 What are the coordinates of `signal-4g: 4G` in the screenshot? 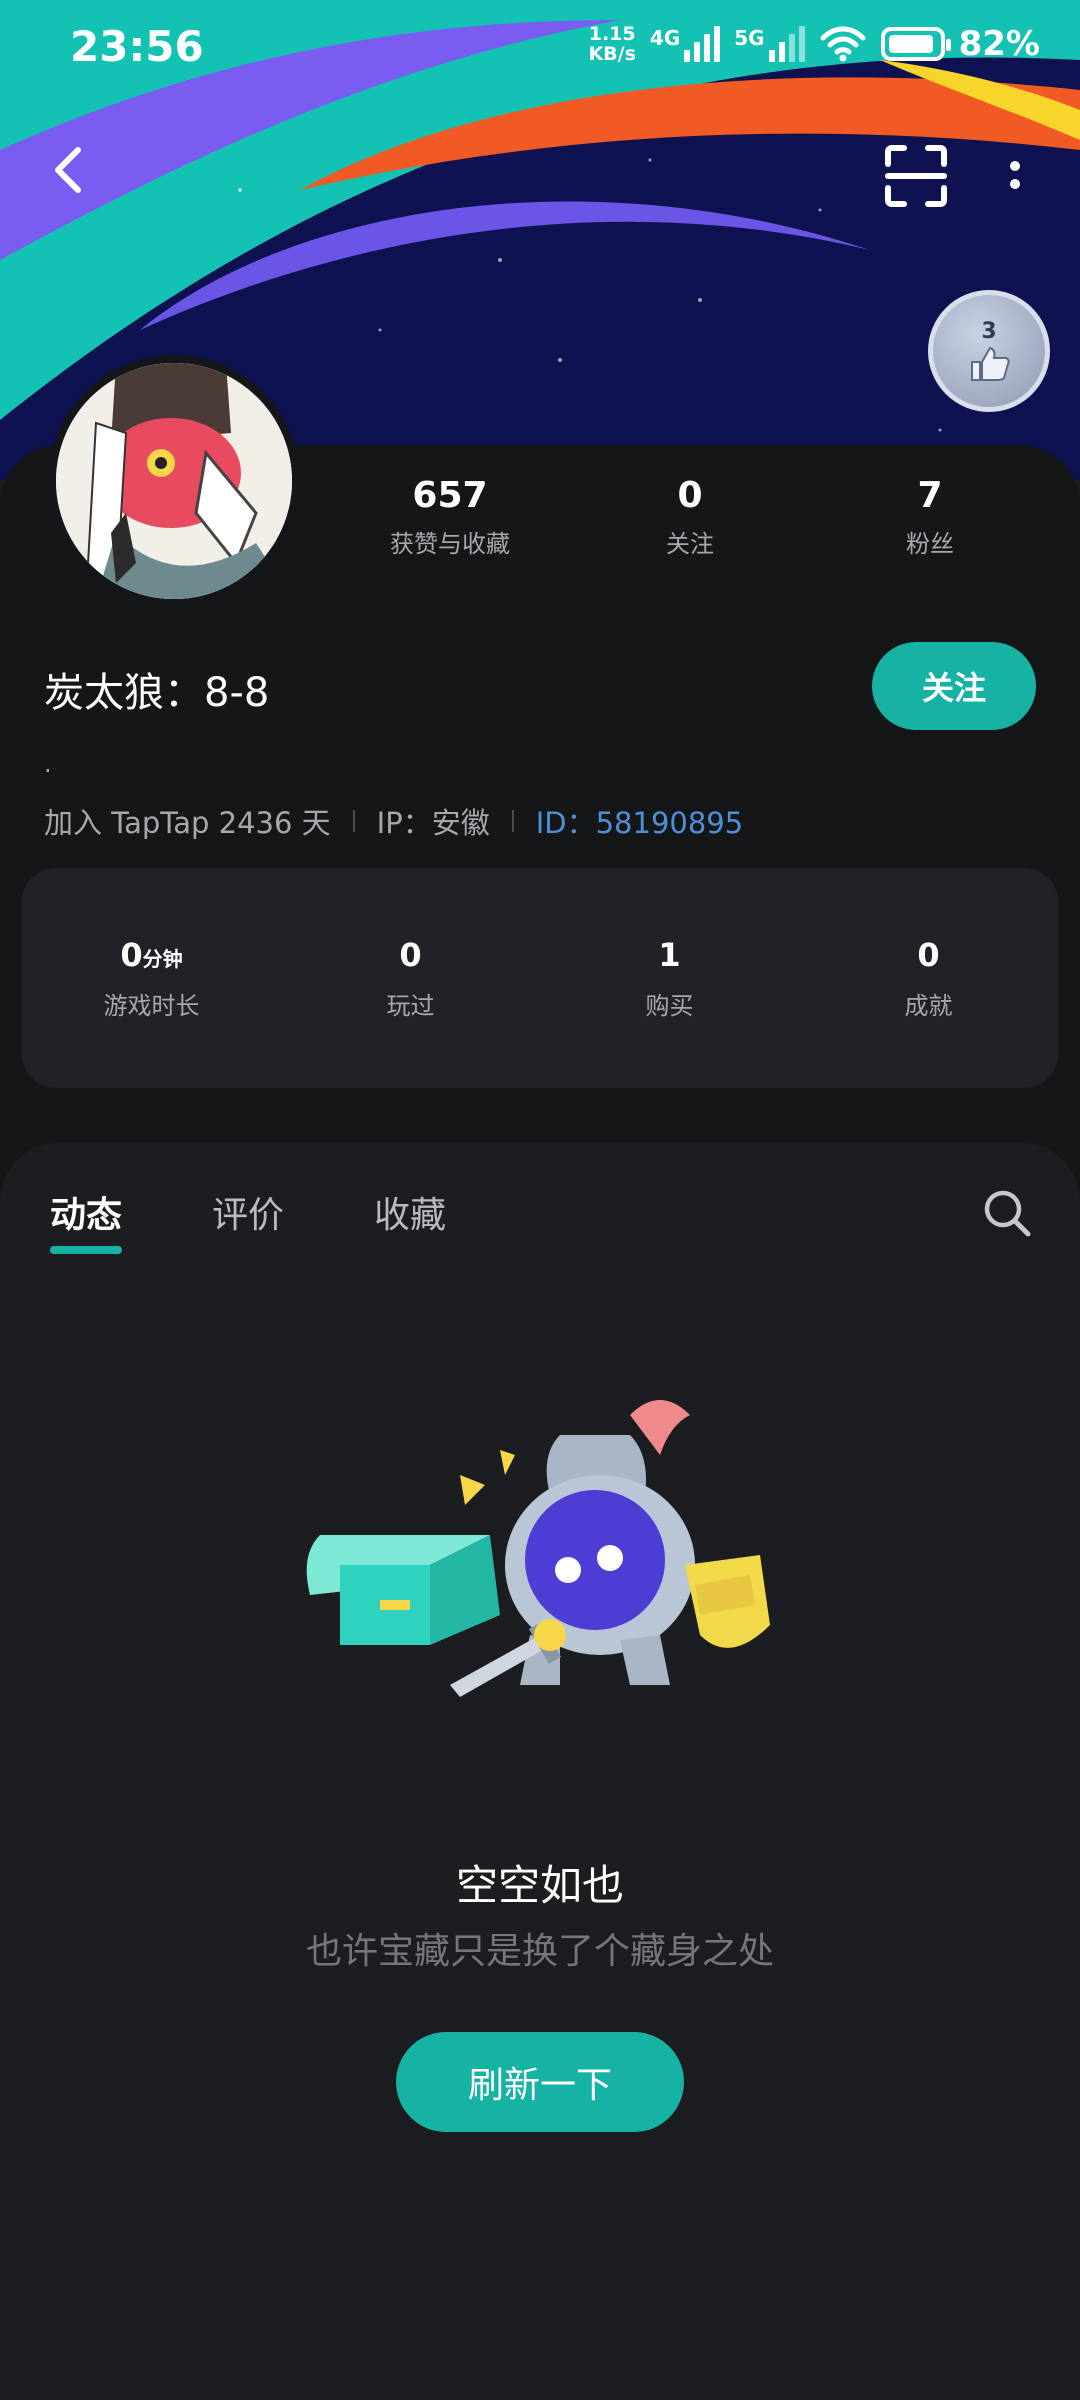 It's located at (685, 44).